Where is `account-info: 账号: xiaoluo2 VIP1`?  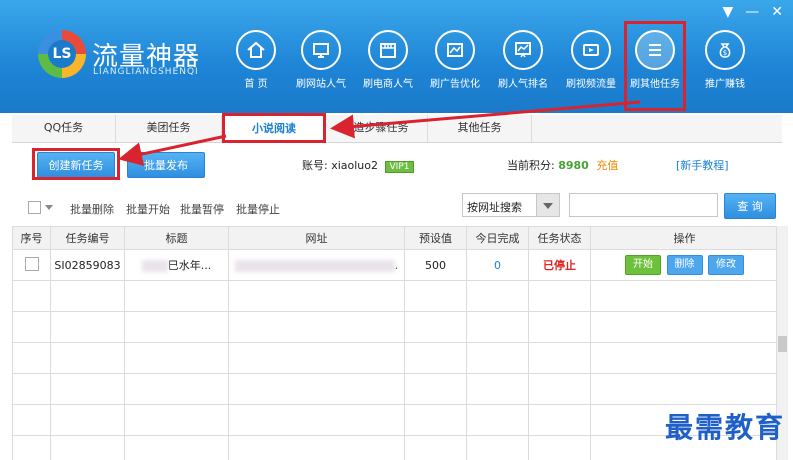
account-info: 账号: xiaoluo2 VIP1 is located at coordinates (358, 165).